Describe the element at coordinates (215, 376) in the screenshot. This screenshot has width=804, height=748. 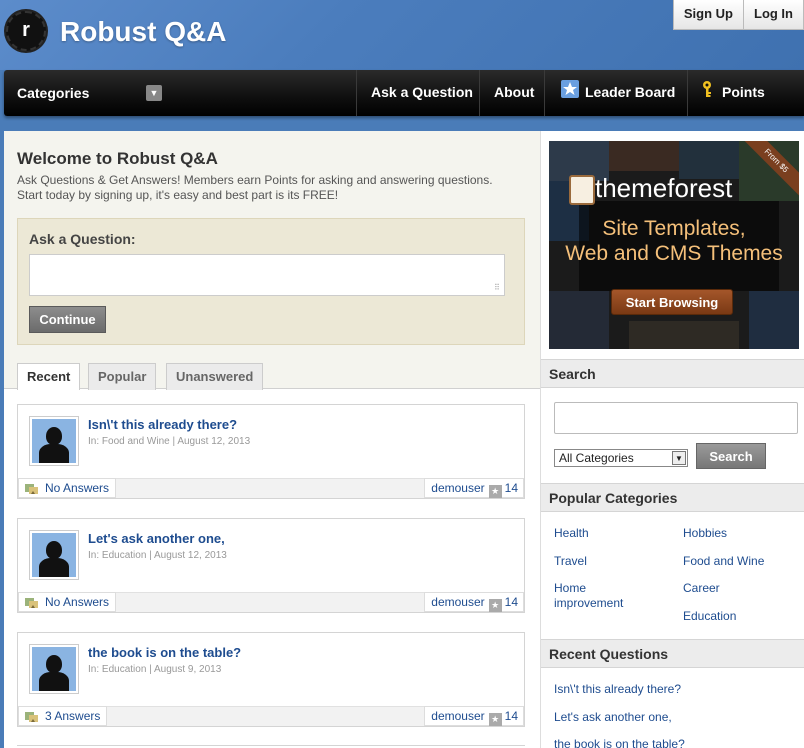
I see `tab-unanswered: Unanswered` at that location.